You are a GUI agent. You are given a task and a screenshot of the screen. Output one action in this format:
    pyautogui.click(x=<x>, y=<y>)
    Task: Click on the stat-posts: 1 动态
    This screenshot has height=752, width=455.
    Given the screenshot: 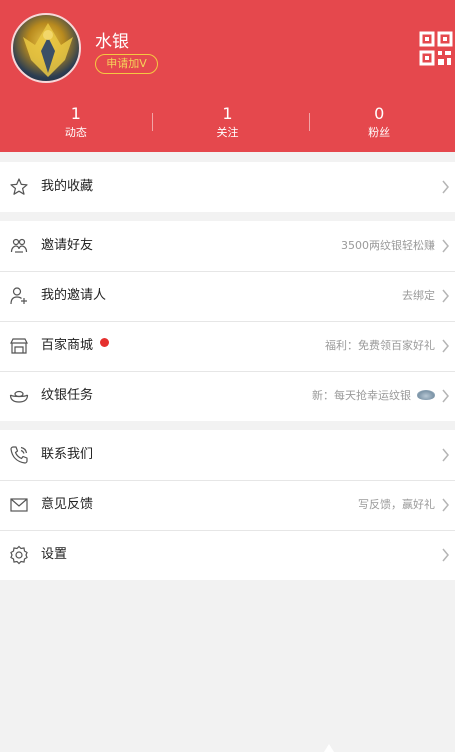 What is the action you would take?
    pyautogui.click(x=76, y=126)
    